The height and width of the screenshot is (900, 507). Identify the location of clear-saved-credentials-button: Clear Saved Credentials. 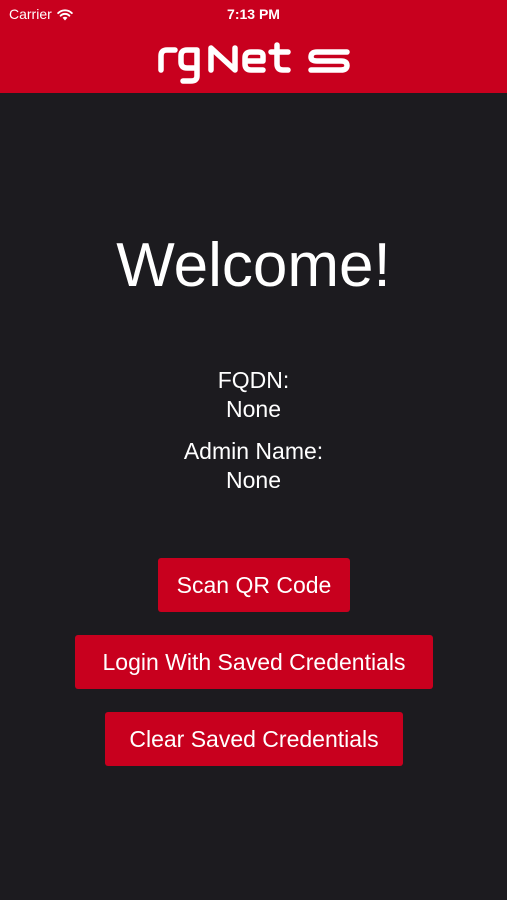
(254, 739).